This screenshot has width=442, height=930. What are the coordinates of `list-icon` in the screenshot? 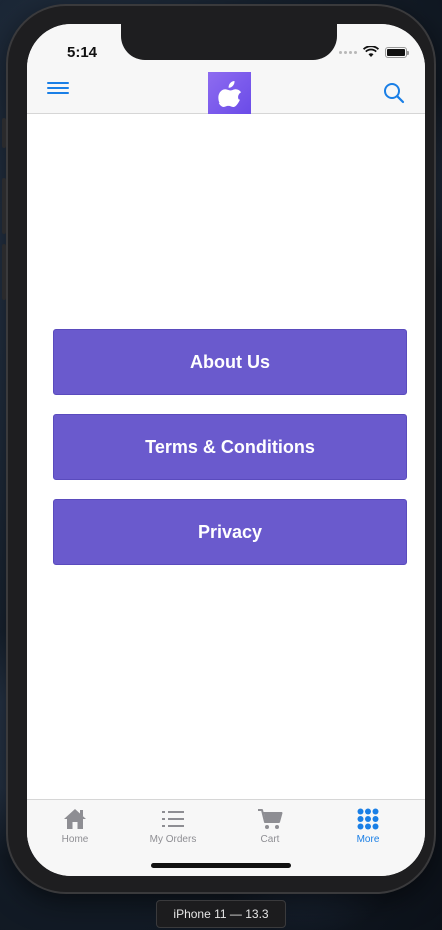 It's located at (173, 819).